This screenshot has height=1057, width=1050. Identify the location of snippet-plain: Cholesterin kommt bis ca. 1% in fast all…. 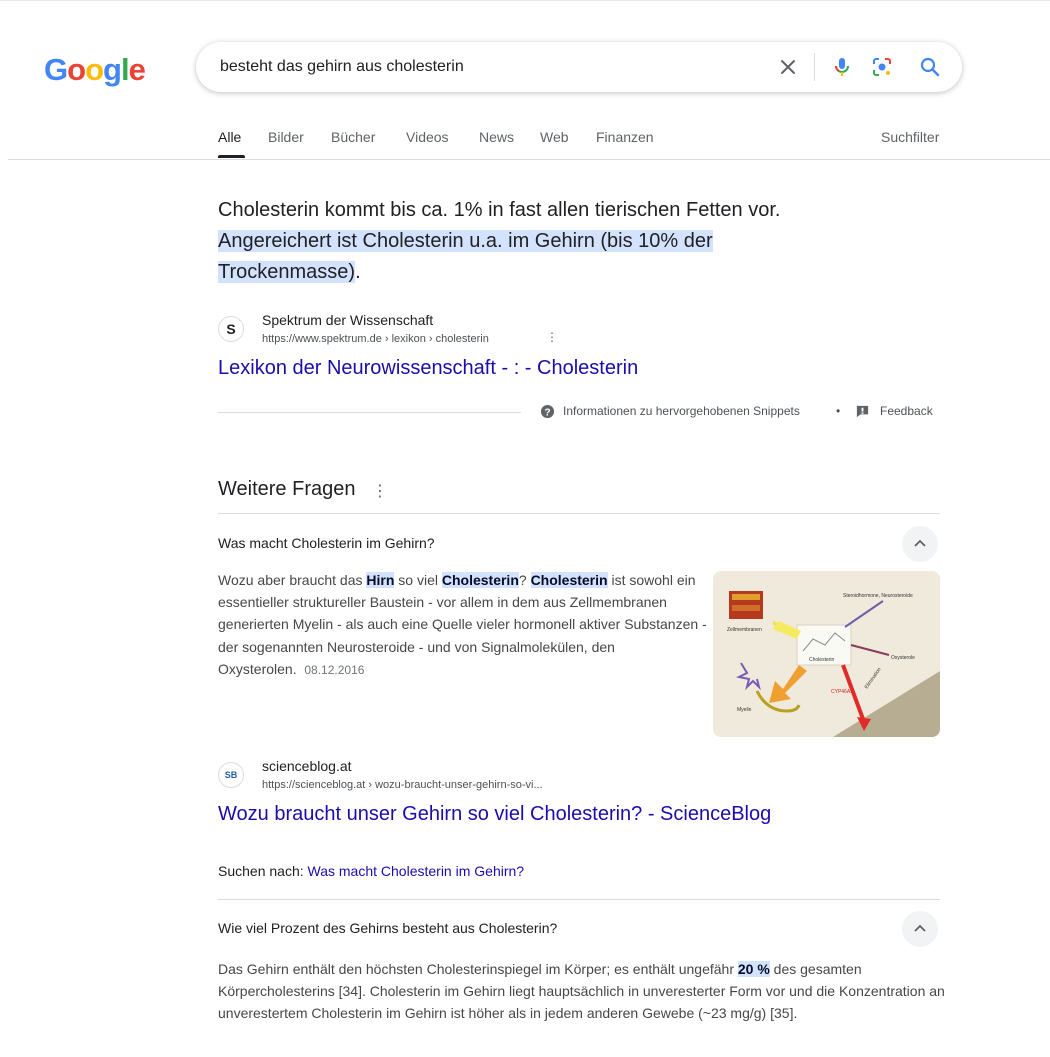
(499, 210).